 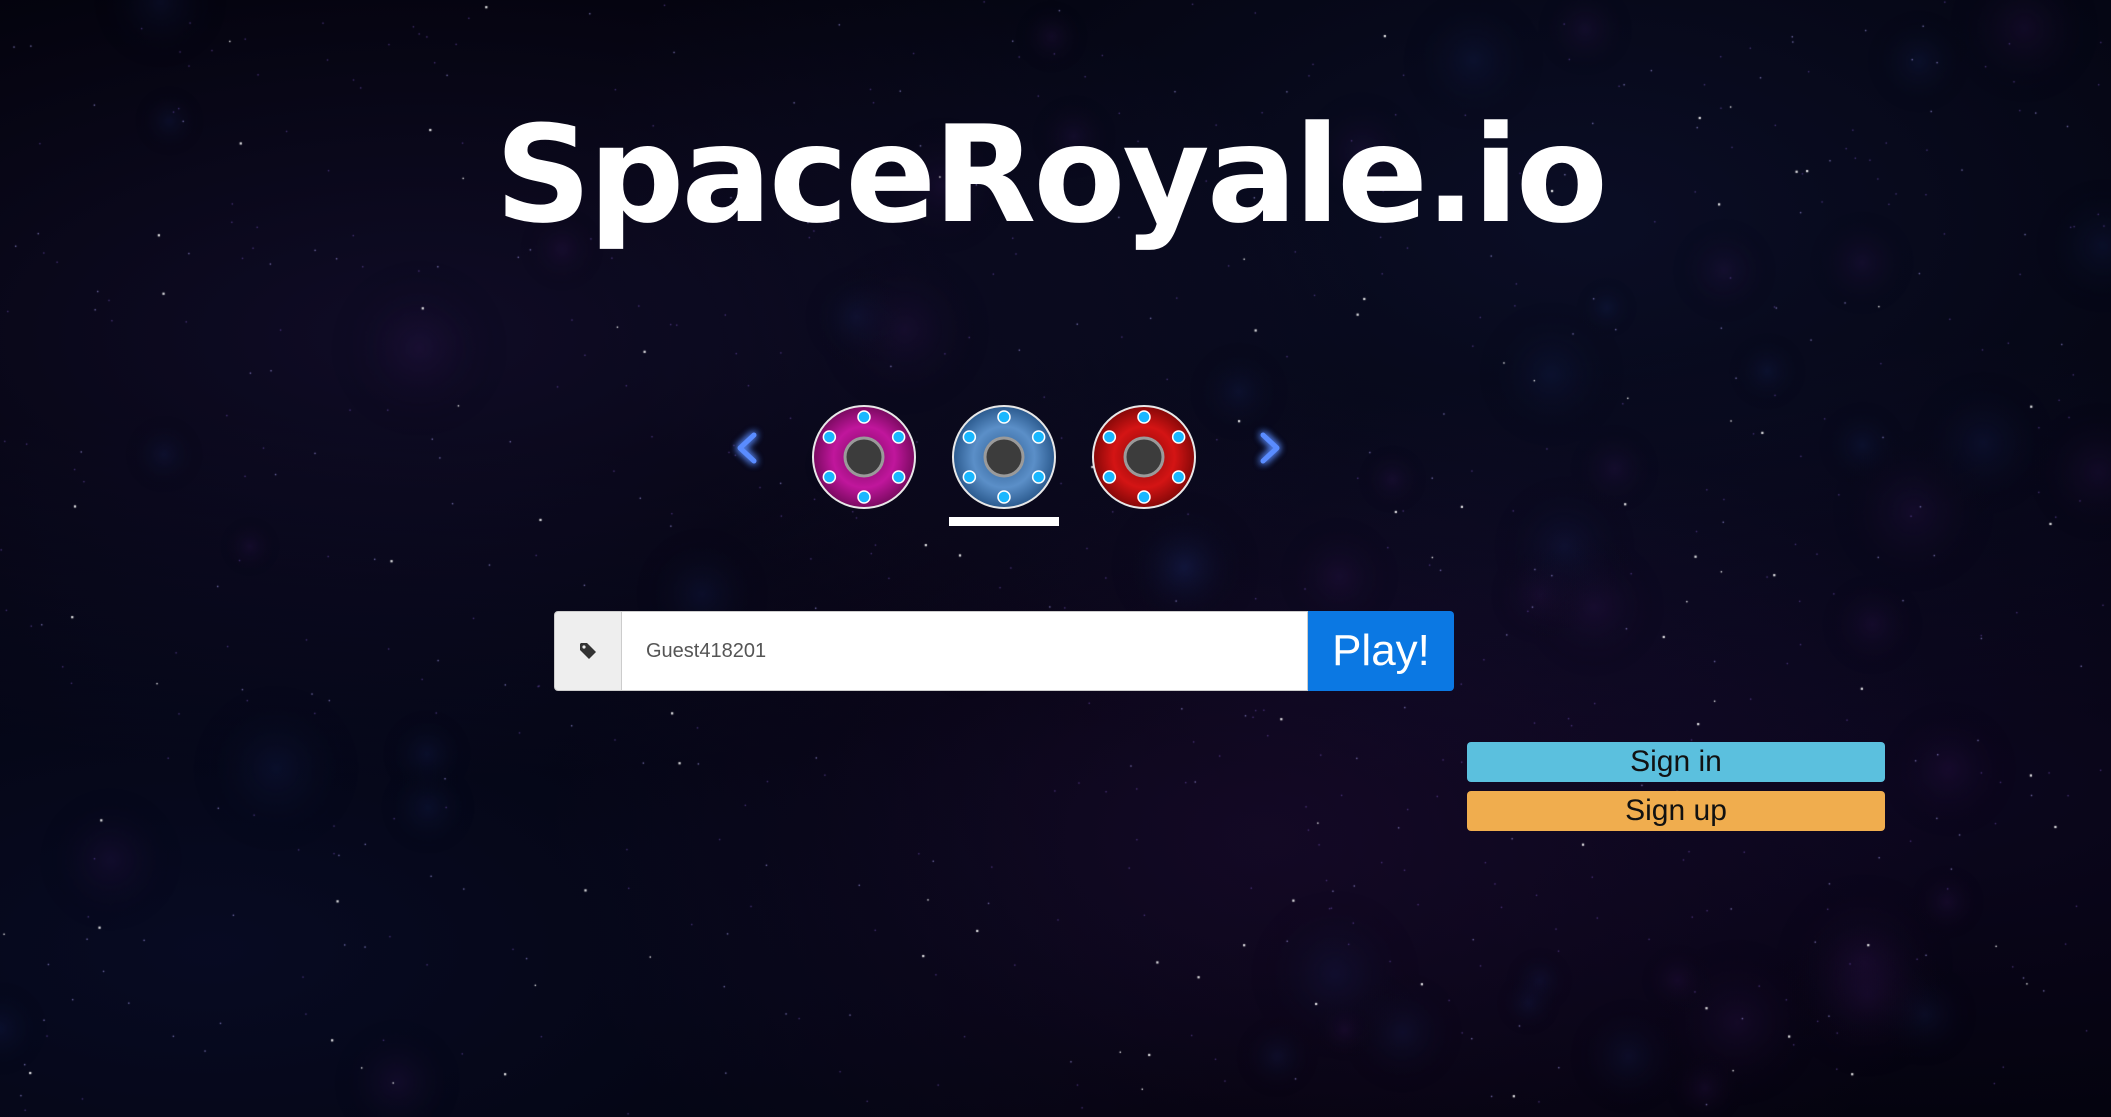 I want to click on skin-option-magenta, so click(x=864, y=457).